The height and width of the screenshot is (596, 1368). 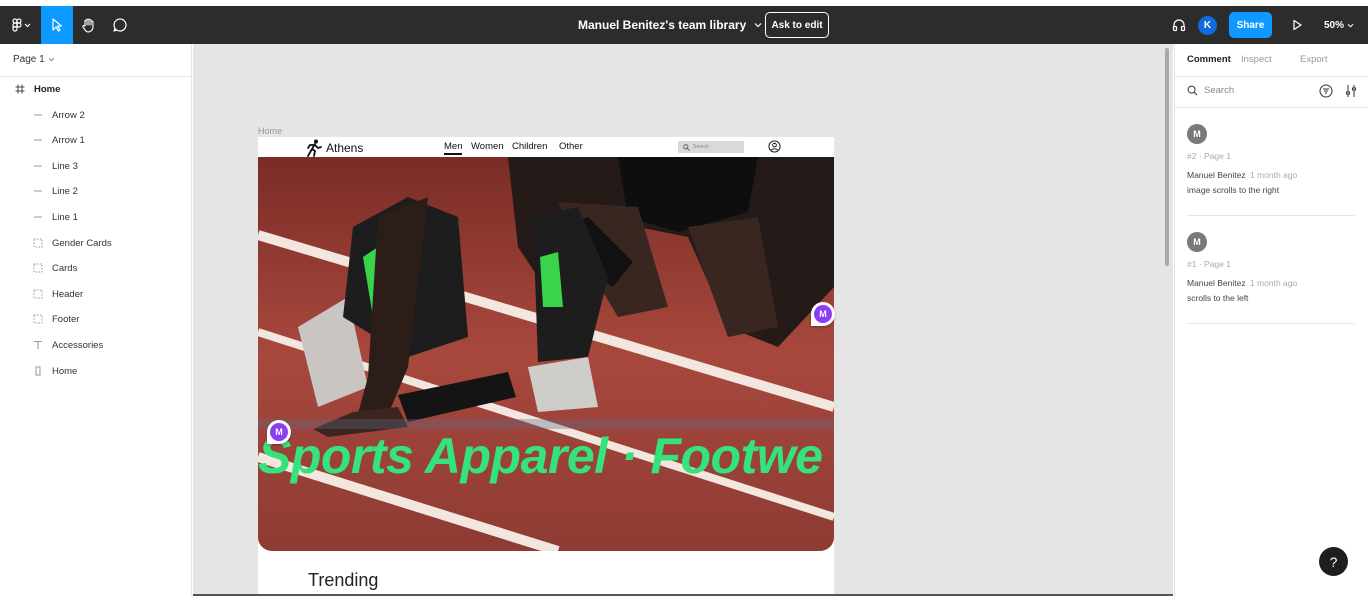 What do you see at coordinates (68, 115) in the screenshot?
I see `layer-label: Arrow 2` at bounding box center [68, 115].